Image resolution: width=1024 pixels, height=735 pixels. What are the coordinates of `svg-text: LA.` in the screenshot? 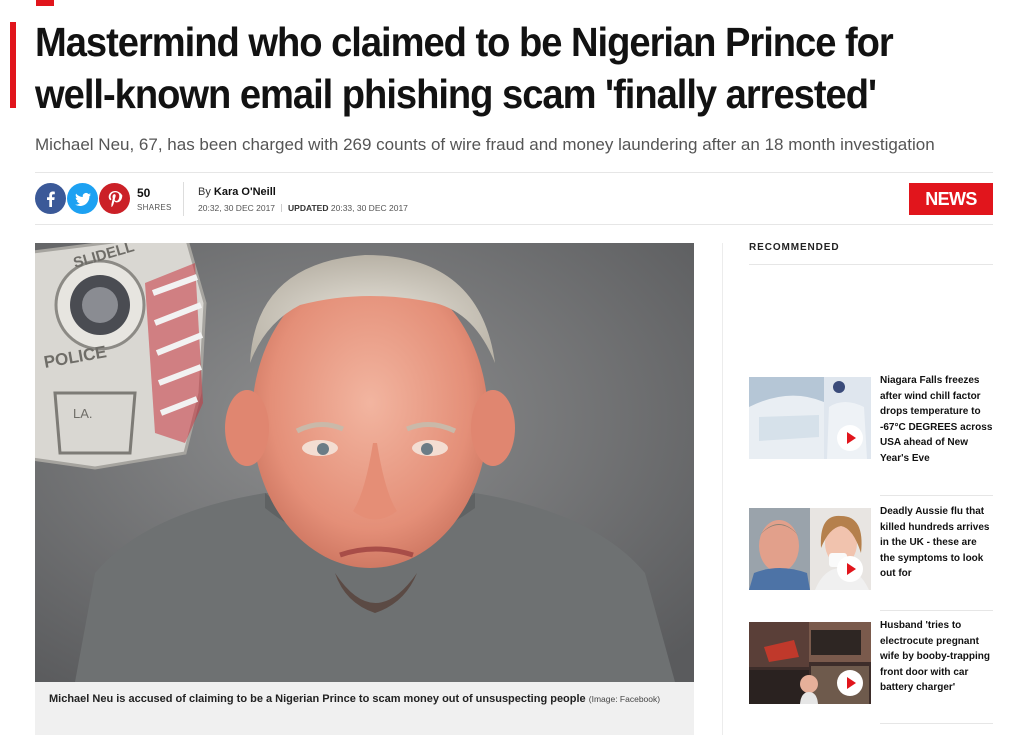 It's located at (83, 413).